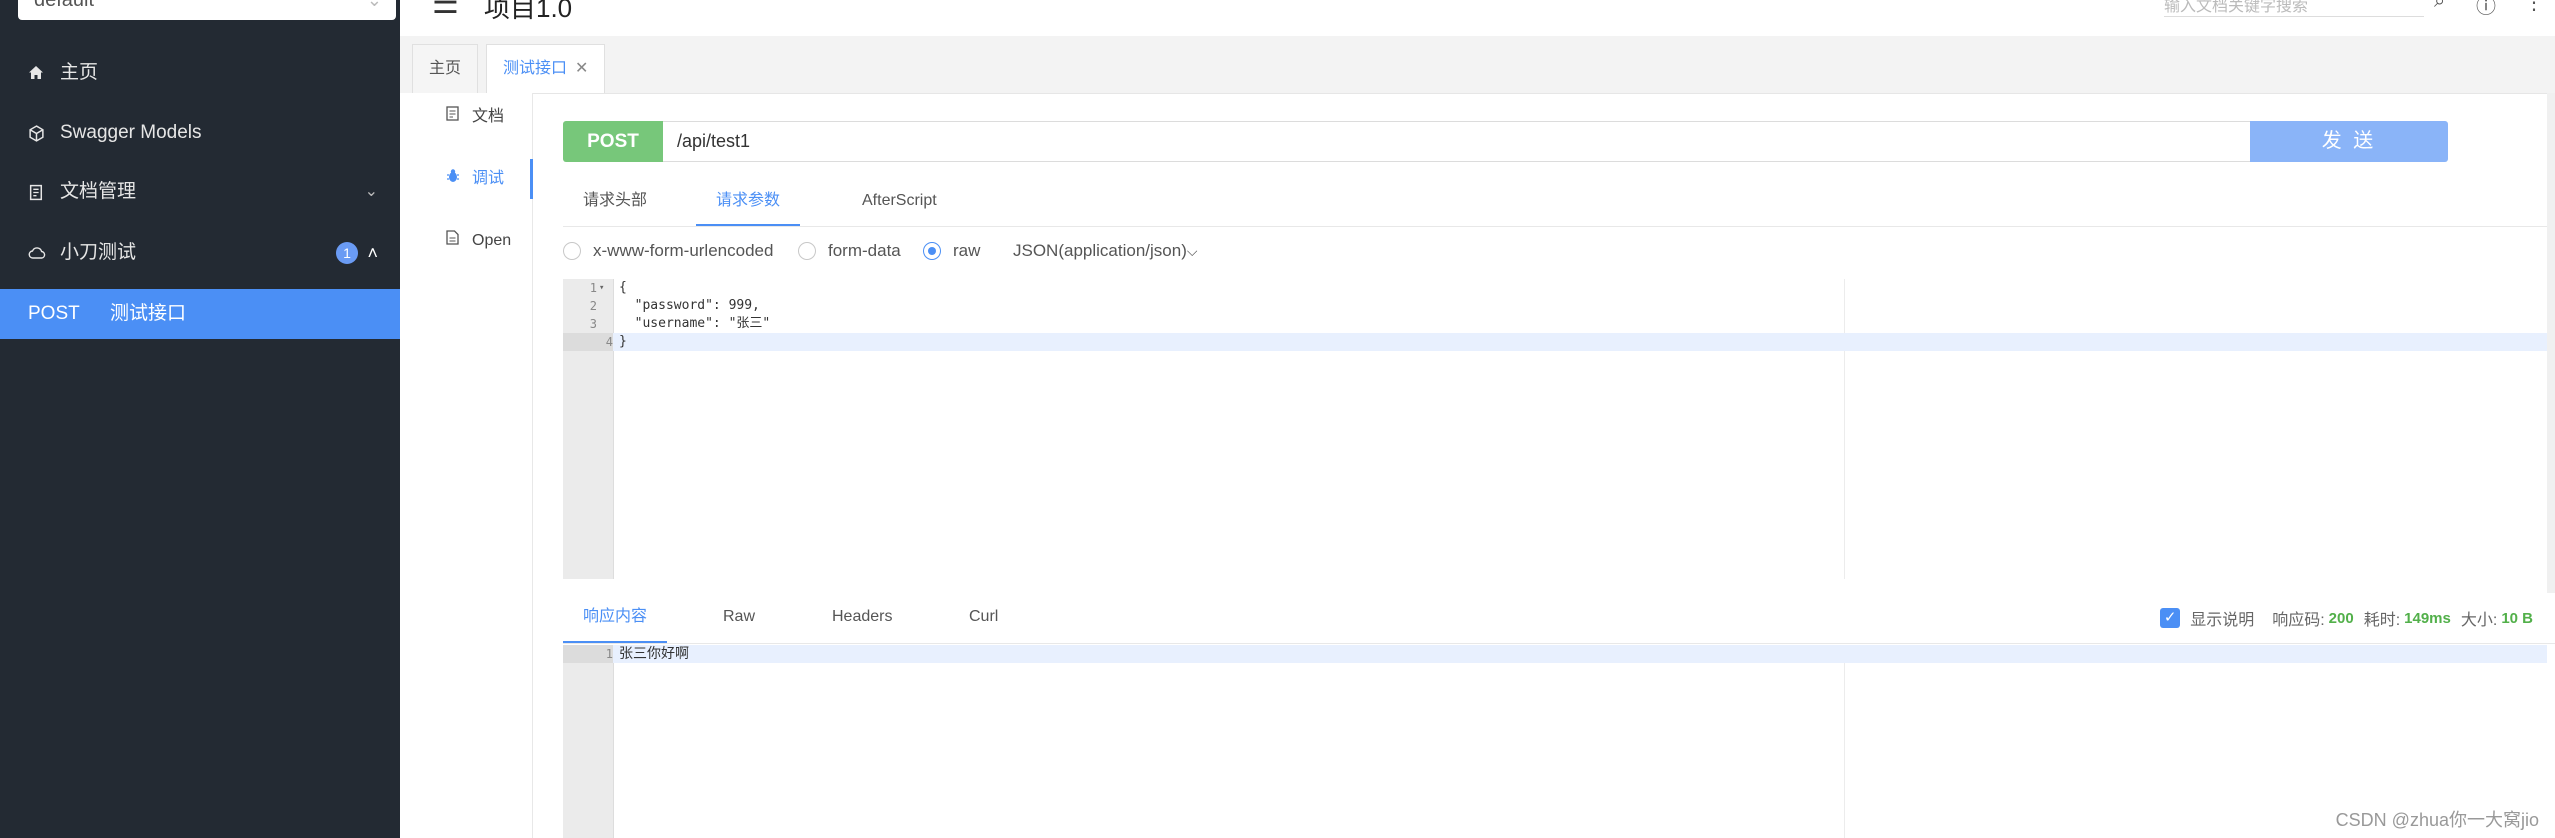 This screenshot has width=2555, height=838. What do you see at coordinates (466, 117) in the screenshot?
I see `subnav-doc: 文档` at bounding box center [466, 117].